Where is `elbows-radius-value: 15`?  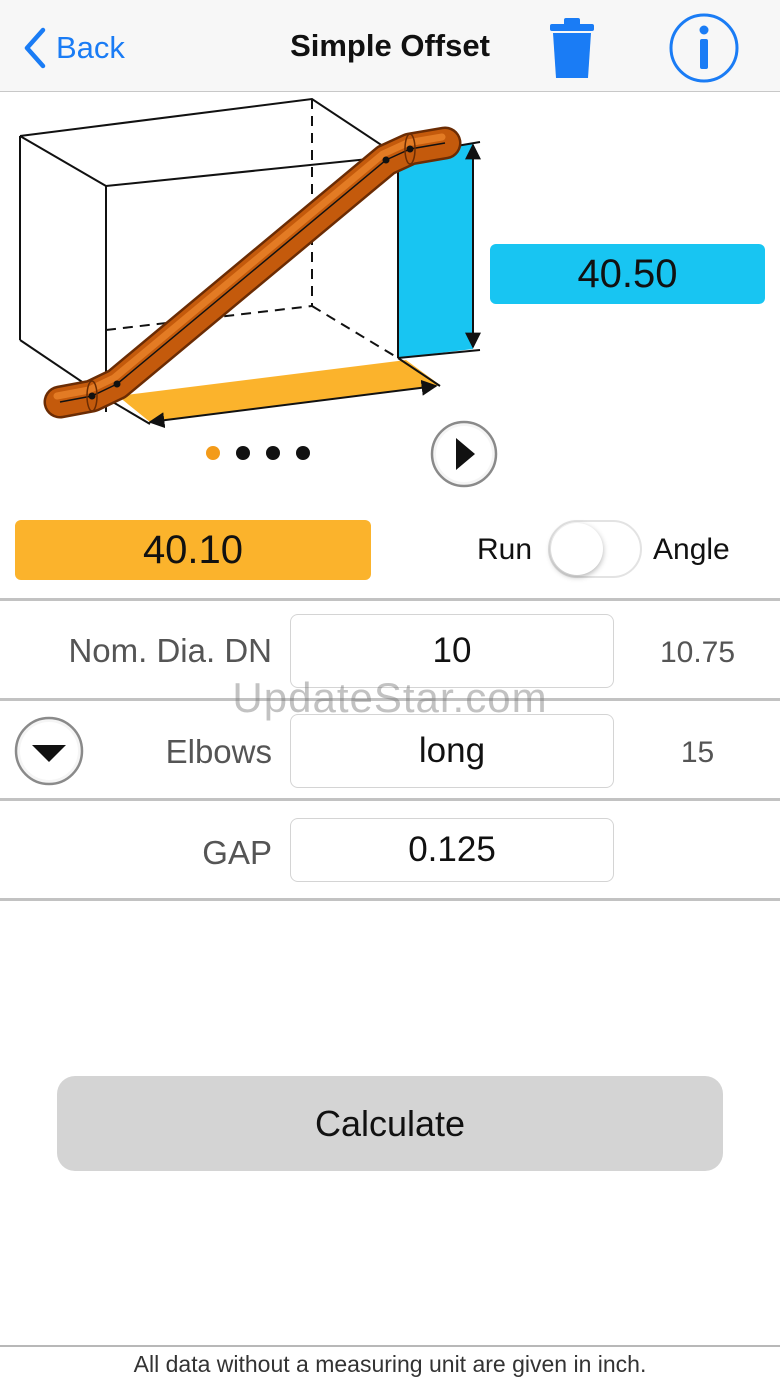
elbows-radius-value: 15 is located at coordinates (697, 752).